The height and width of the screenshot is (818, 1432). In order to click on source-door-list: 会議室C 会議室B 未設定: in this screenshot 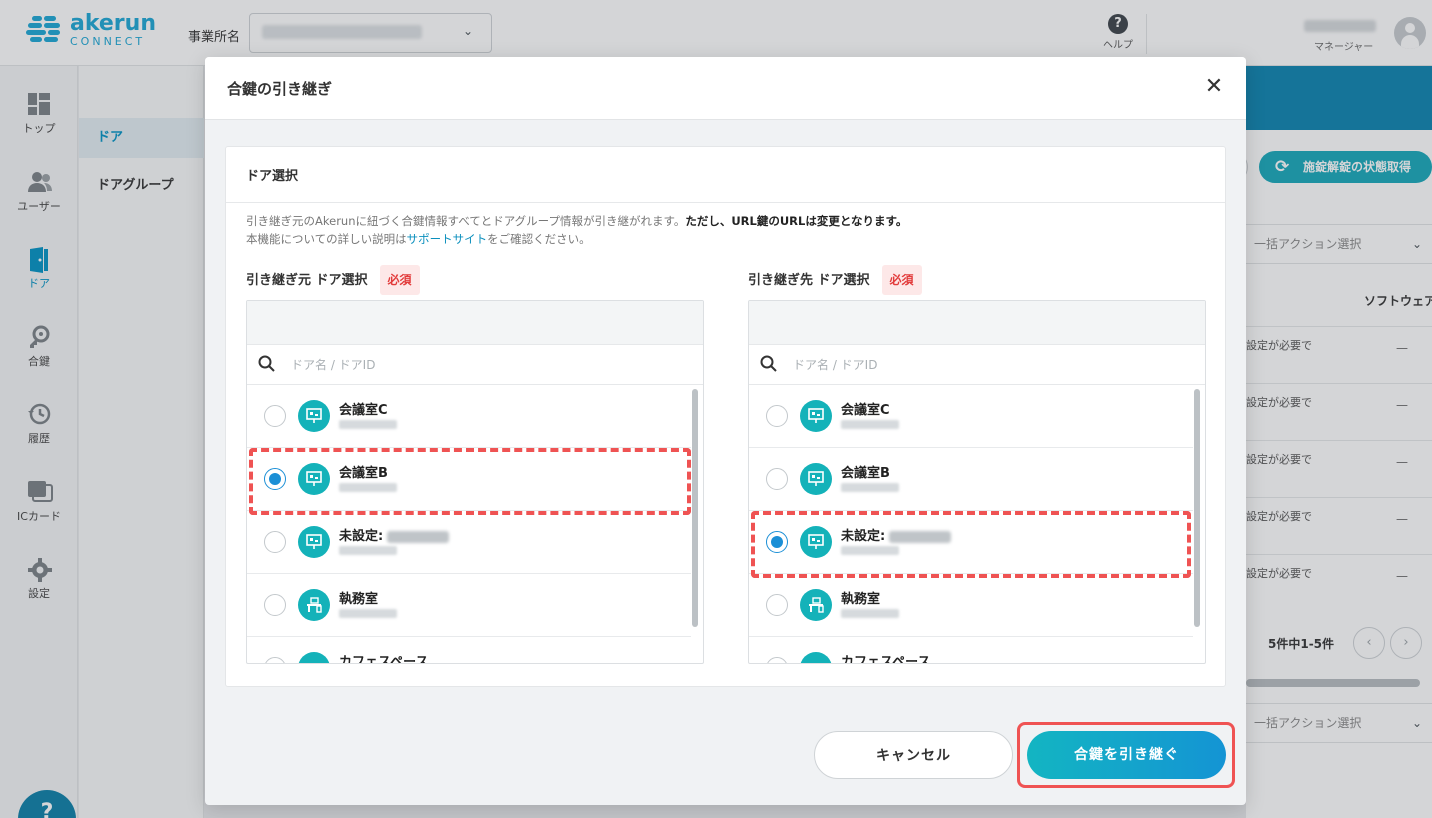, I will do `click(475, 482)`.